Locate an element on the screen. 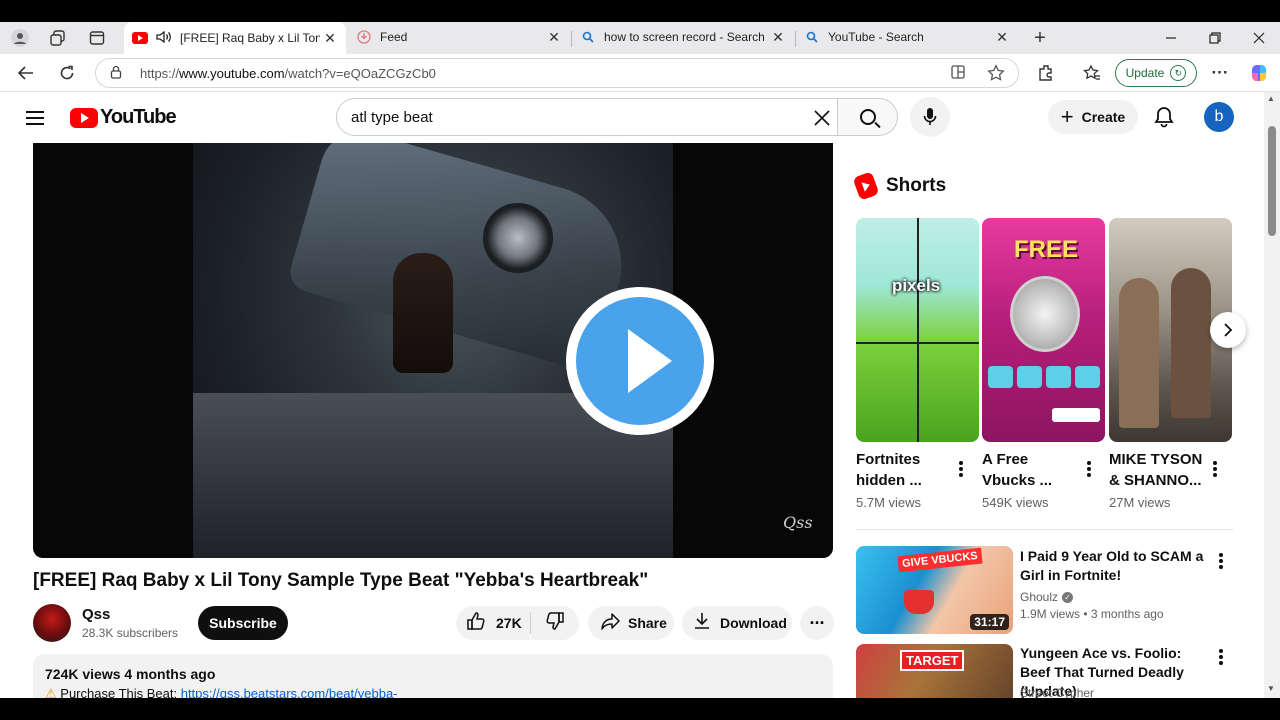 The height and width of the screenshot is (720, 1280). copilot-icon is located at coordinates (1259, 73).